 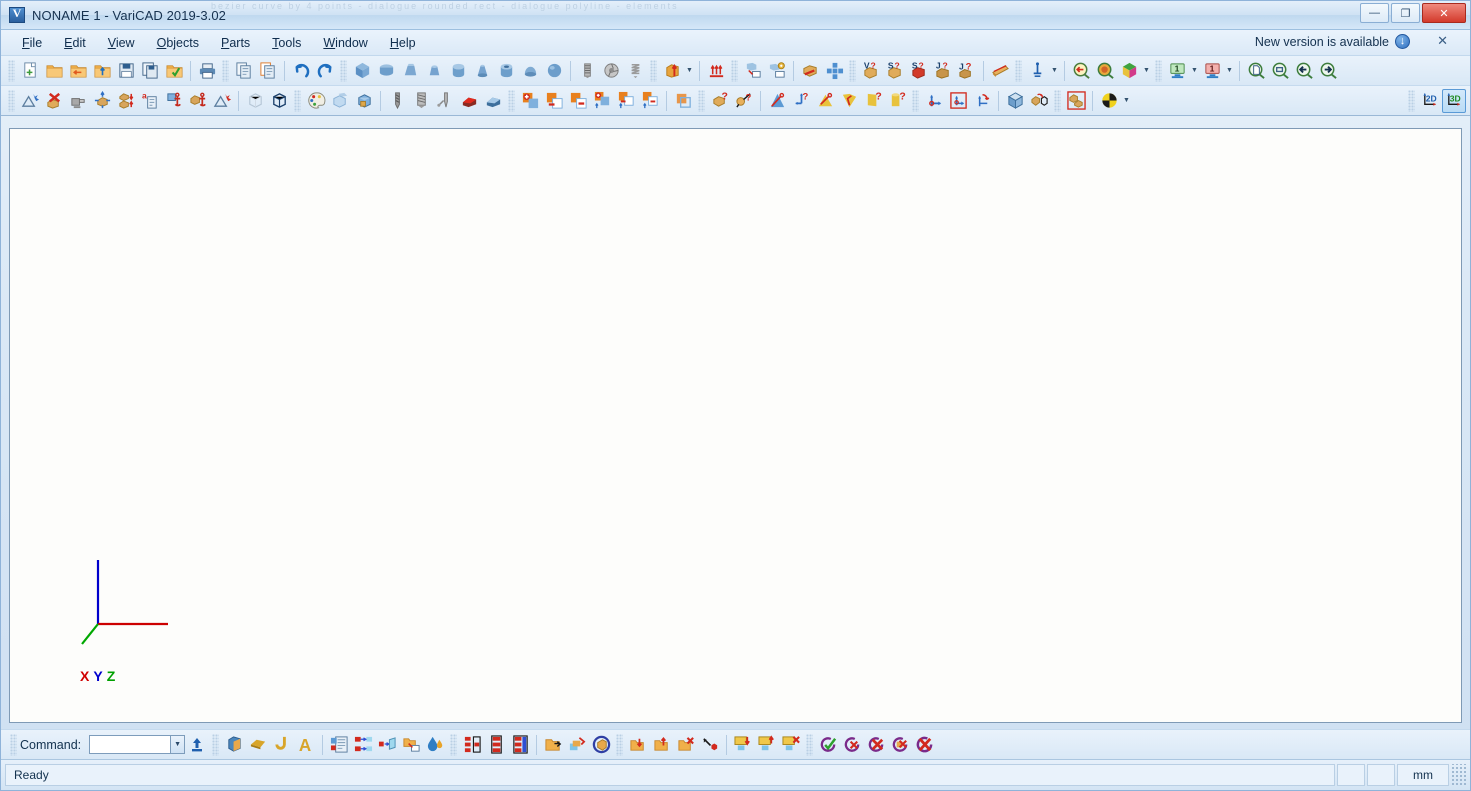 I want to click on save-as-button, so click(x=150, y=71).